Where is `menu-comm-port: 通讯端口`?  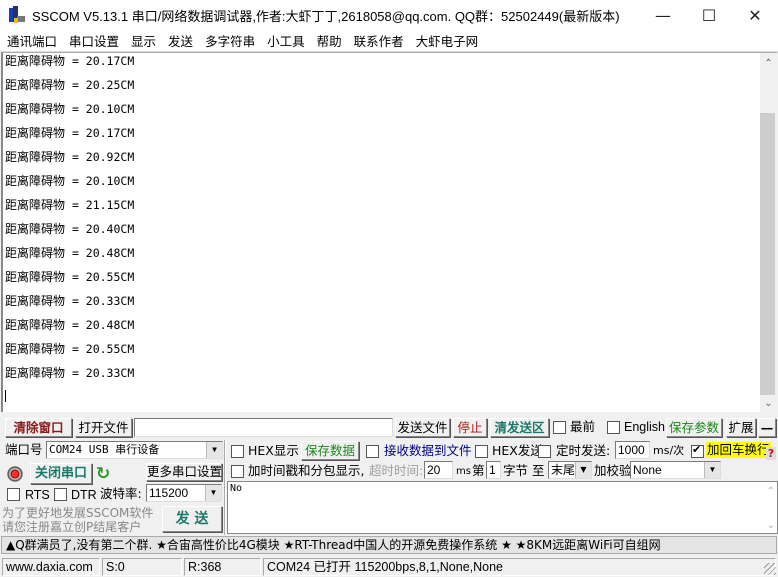 menu-comm-port: 通讯端口 is located at coordinates (31, 40).